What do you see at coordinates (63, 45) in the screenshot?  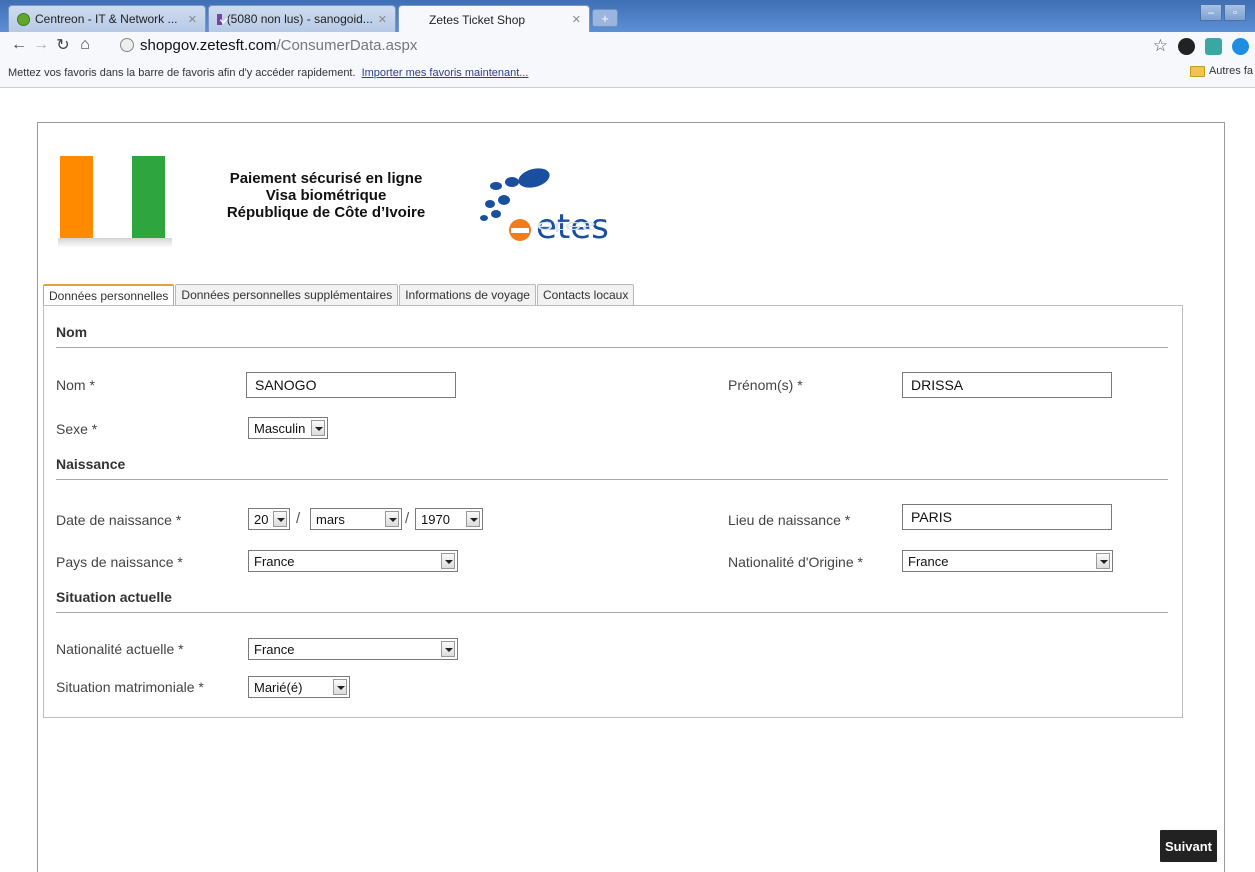 I see `reload-icon: ↻` at bounding box center [63, 45].